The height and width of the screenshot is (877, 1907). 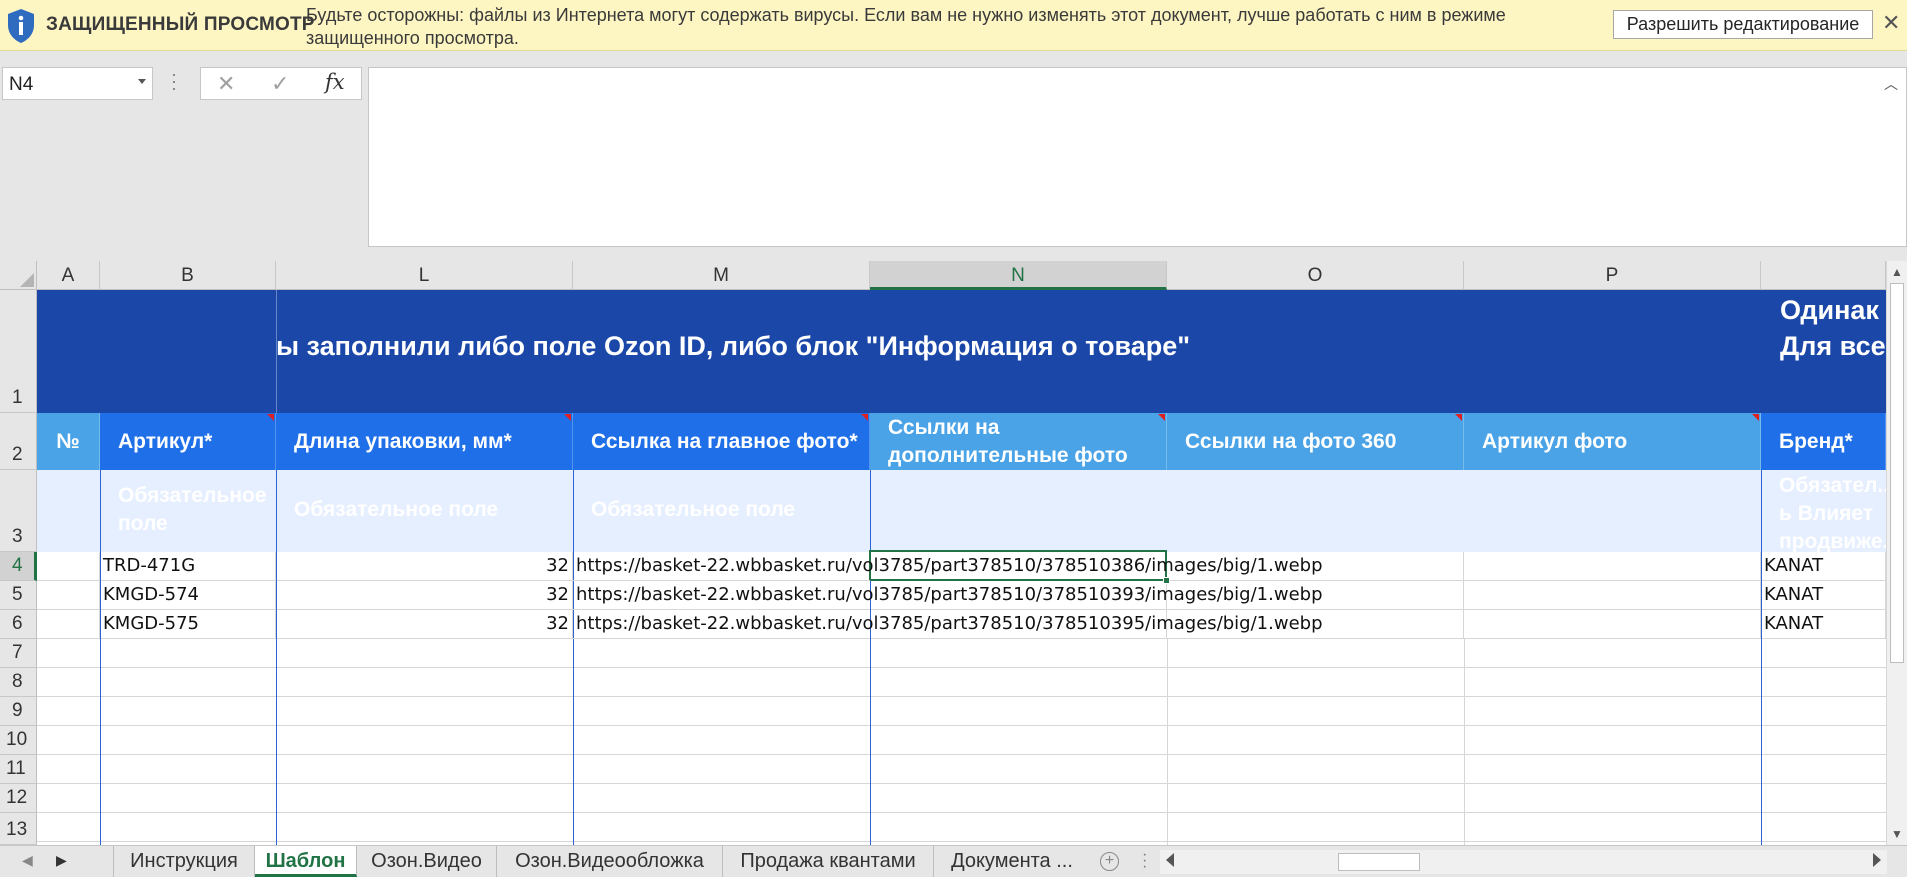 I want to click on header-brand: Бренд*, so click(x=1823, y=441).